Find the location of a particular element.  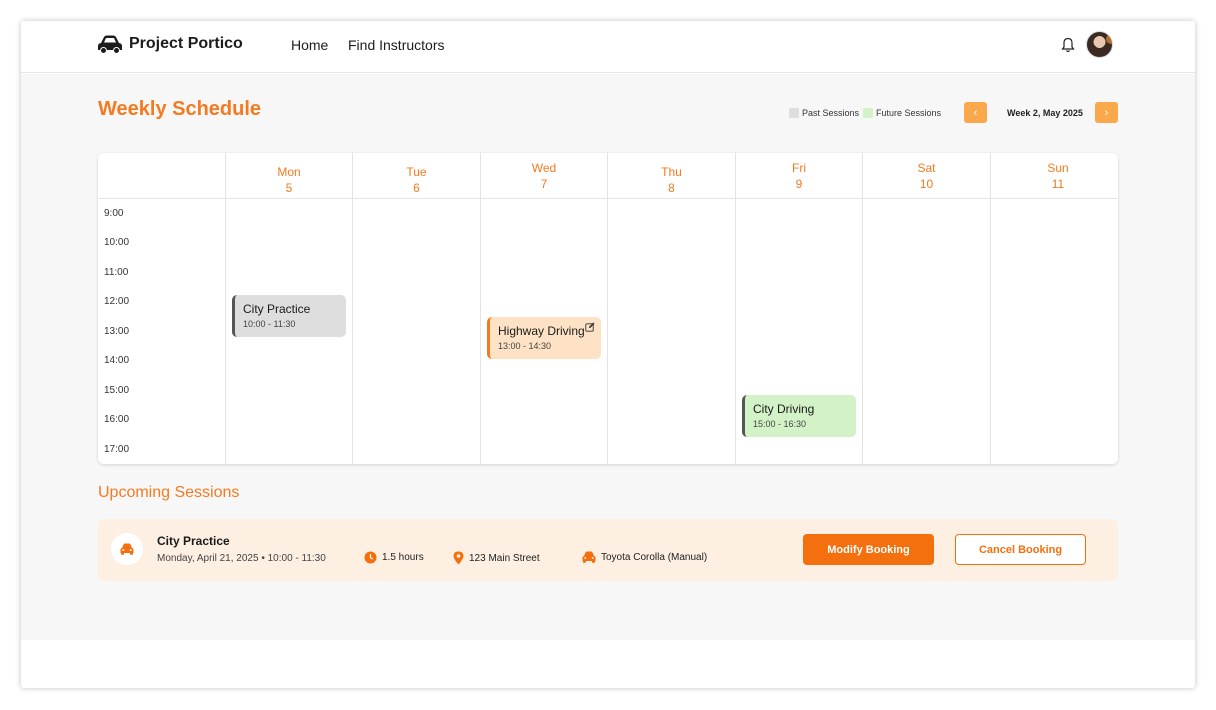

chevron-left-icon: ‹ is located at coordinates (975, 112).